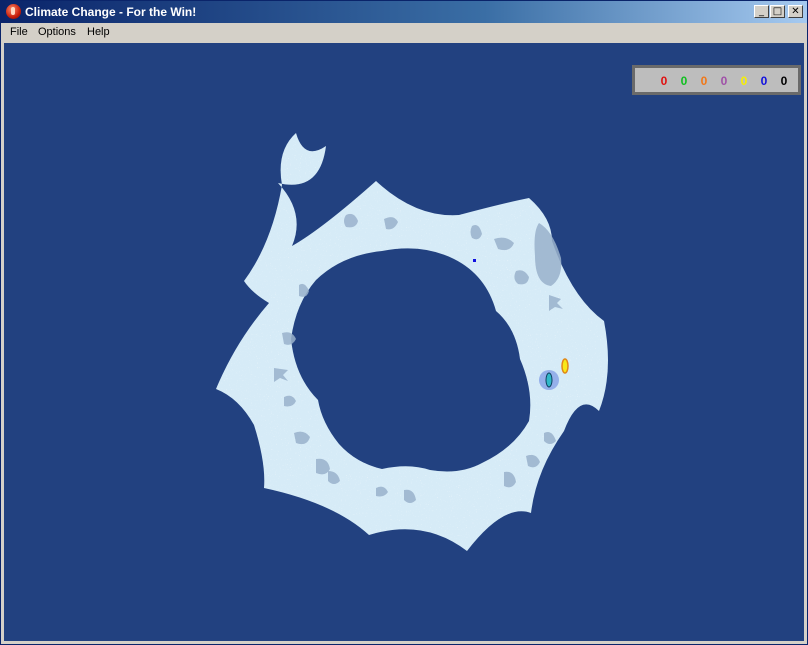 This screenshot has width=808, height=645. What do you see at coordinates (549, 380) in the screenshot?
I see `player-token-cyan` at bounding box center [549, 380].